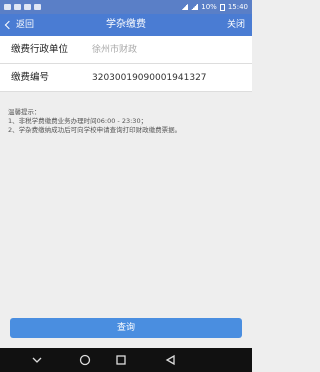  What do you see at coordinates (40, 49) in the screenshot?
I see `admin-unit-label: 缴费行政单位` at bounding box center [40, 49].